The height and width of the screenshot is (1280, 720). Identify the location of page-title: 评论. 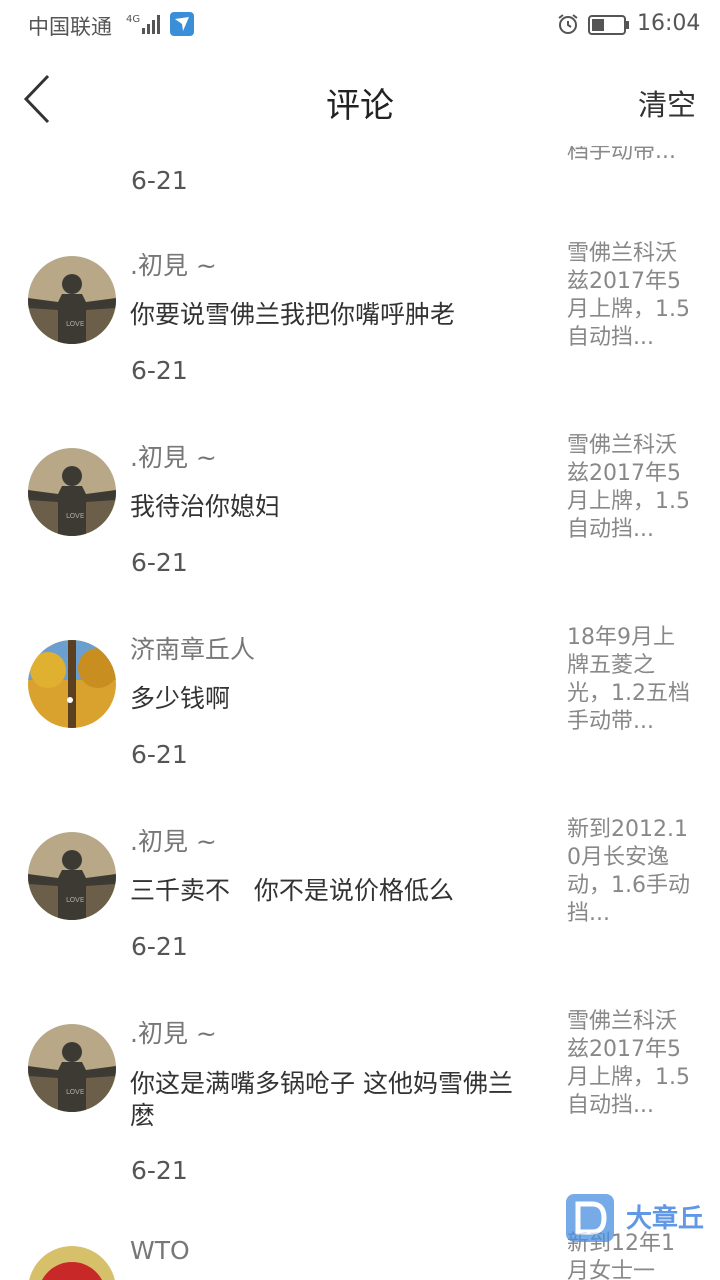
(360, 106).